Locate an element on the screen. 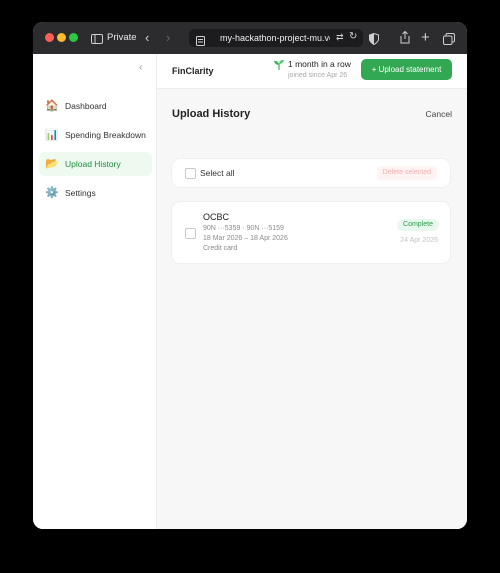 This screenshot has width=500, height=573. account-type: Credit card is located at coordinates (220, 248).